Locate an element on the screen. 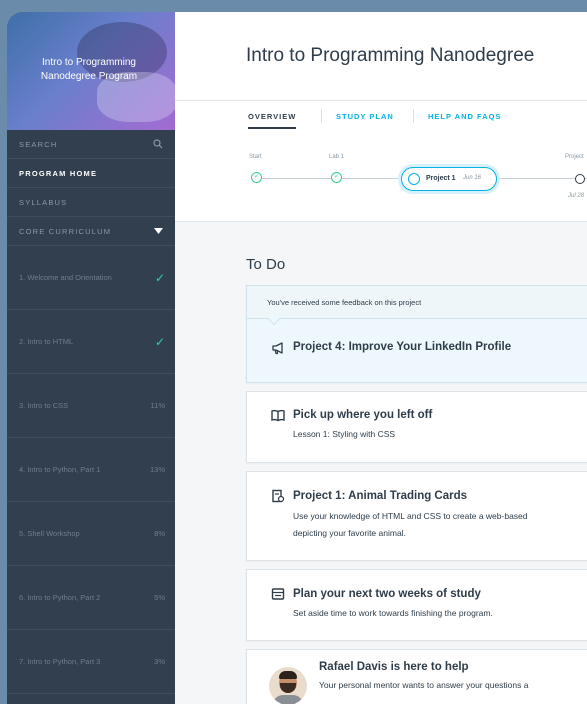 This screenshot has height=704, width=587. tab-overview: OVERVIEW is located at coordinates (272, 120).